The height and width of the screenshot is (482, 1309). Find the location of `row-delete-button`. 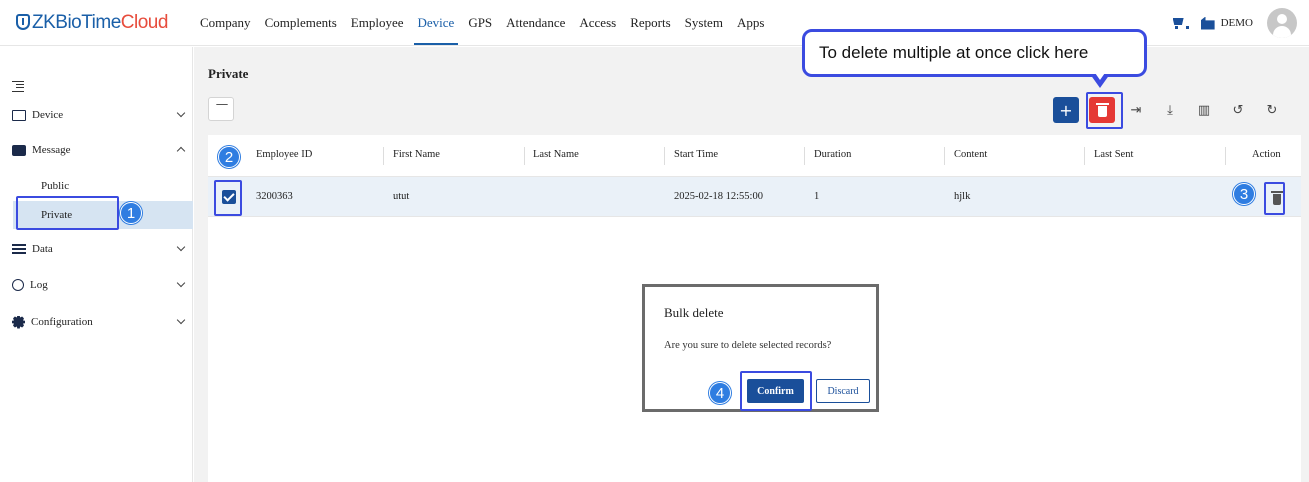

row-delete-button is located at coordinates (1277, 198).